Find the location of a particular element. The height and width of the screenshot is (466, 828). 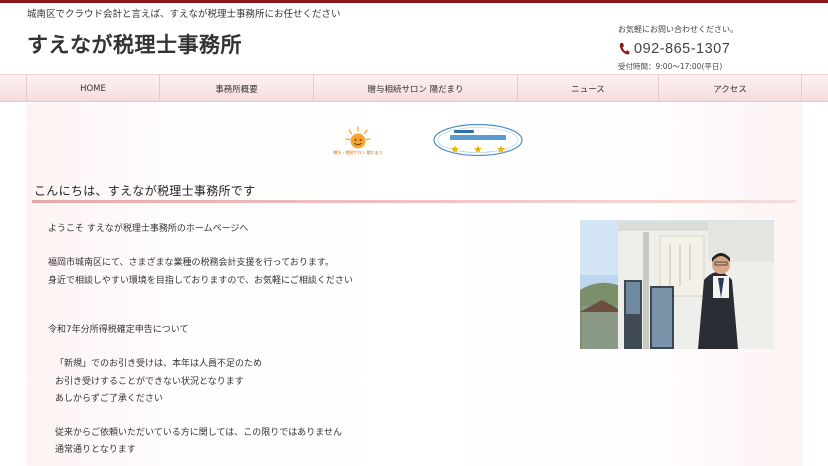

nav-item-home: HOME is located at coordinates (93, 88).